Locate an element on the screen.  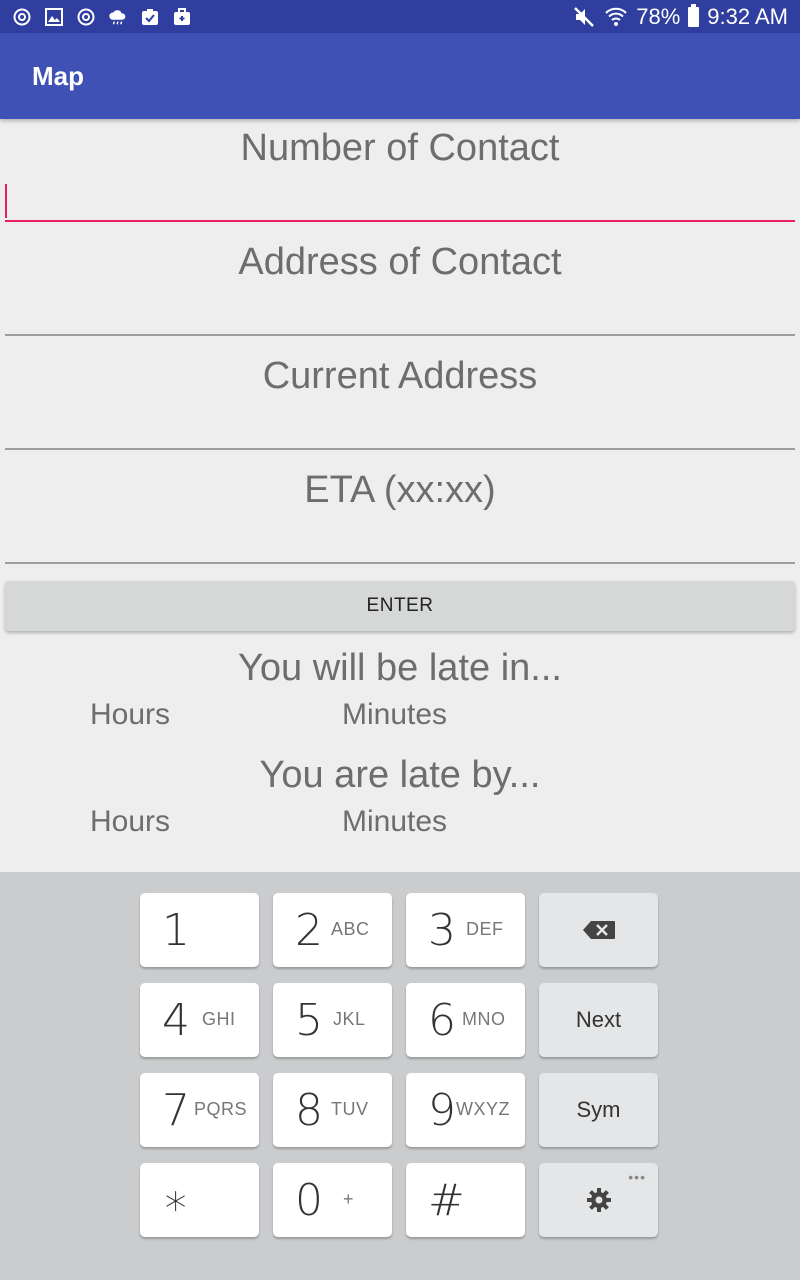
key-letters: TUV is located at coordinates (350, 1109).